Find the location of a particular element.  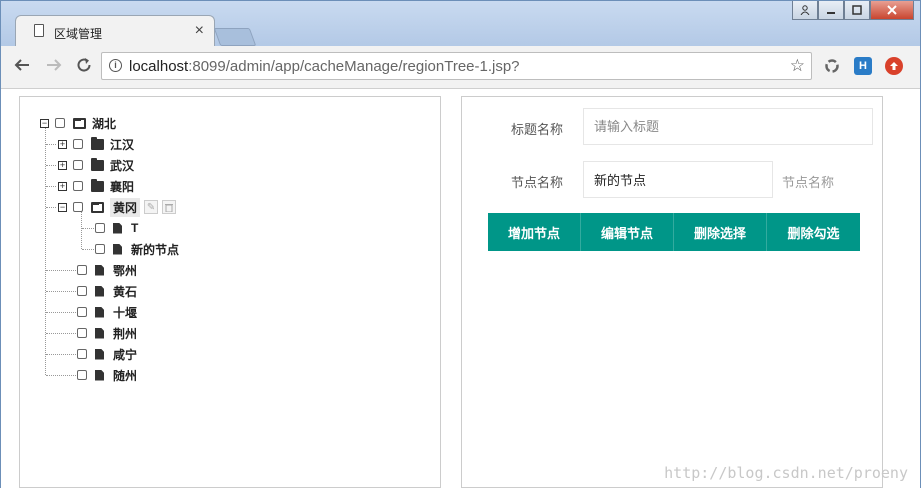

edit-node-button: 编辑节点 is located at coordinates (627, 232).